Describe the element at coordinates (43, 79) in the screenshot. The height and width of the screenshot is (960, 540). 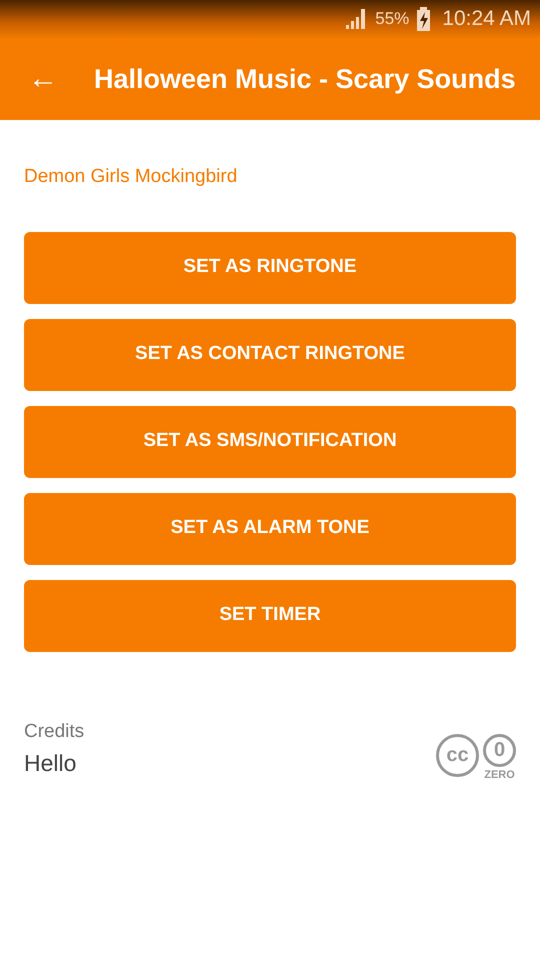
I see `back-button: ←` at that location.